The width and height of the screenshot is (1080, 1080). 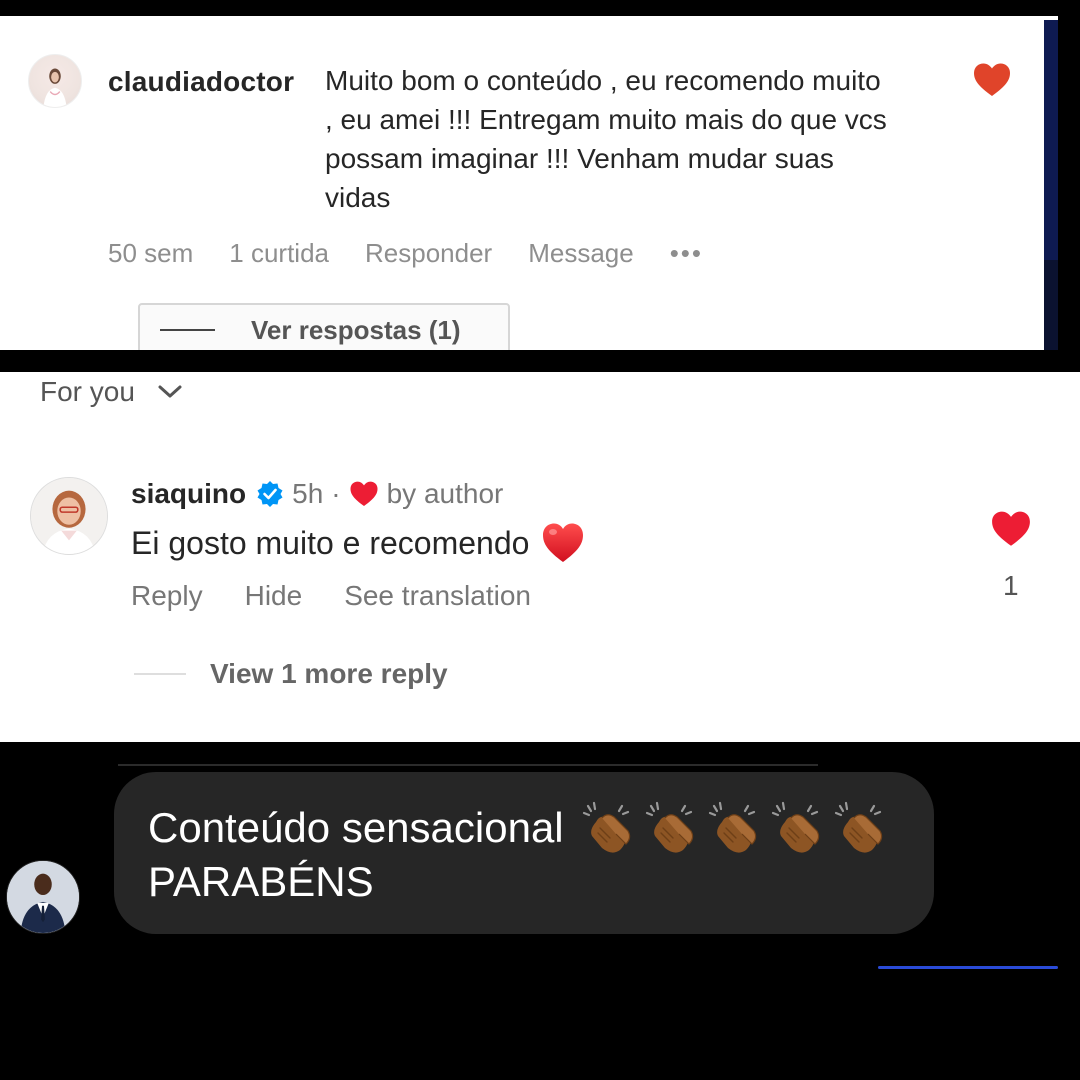 What do you see at coordinates (437, 596) in the screenshot?
I see `see-translation-button: See translation` at bounding box center [437, 596].